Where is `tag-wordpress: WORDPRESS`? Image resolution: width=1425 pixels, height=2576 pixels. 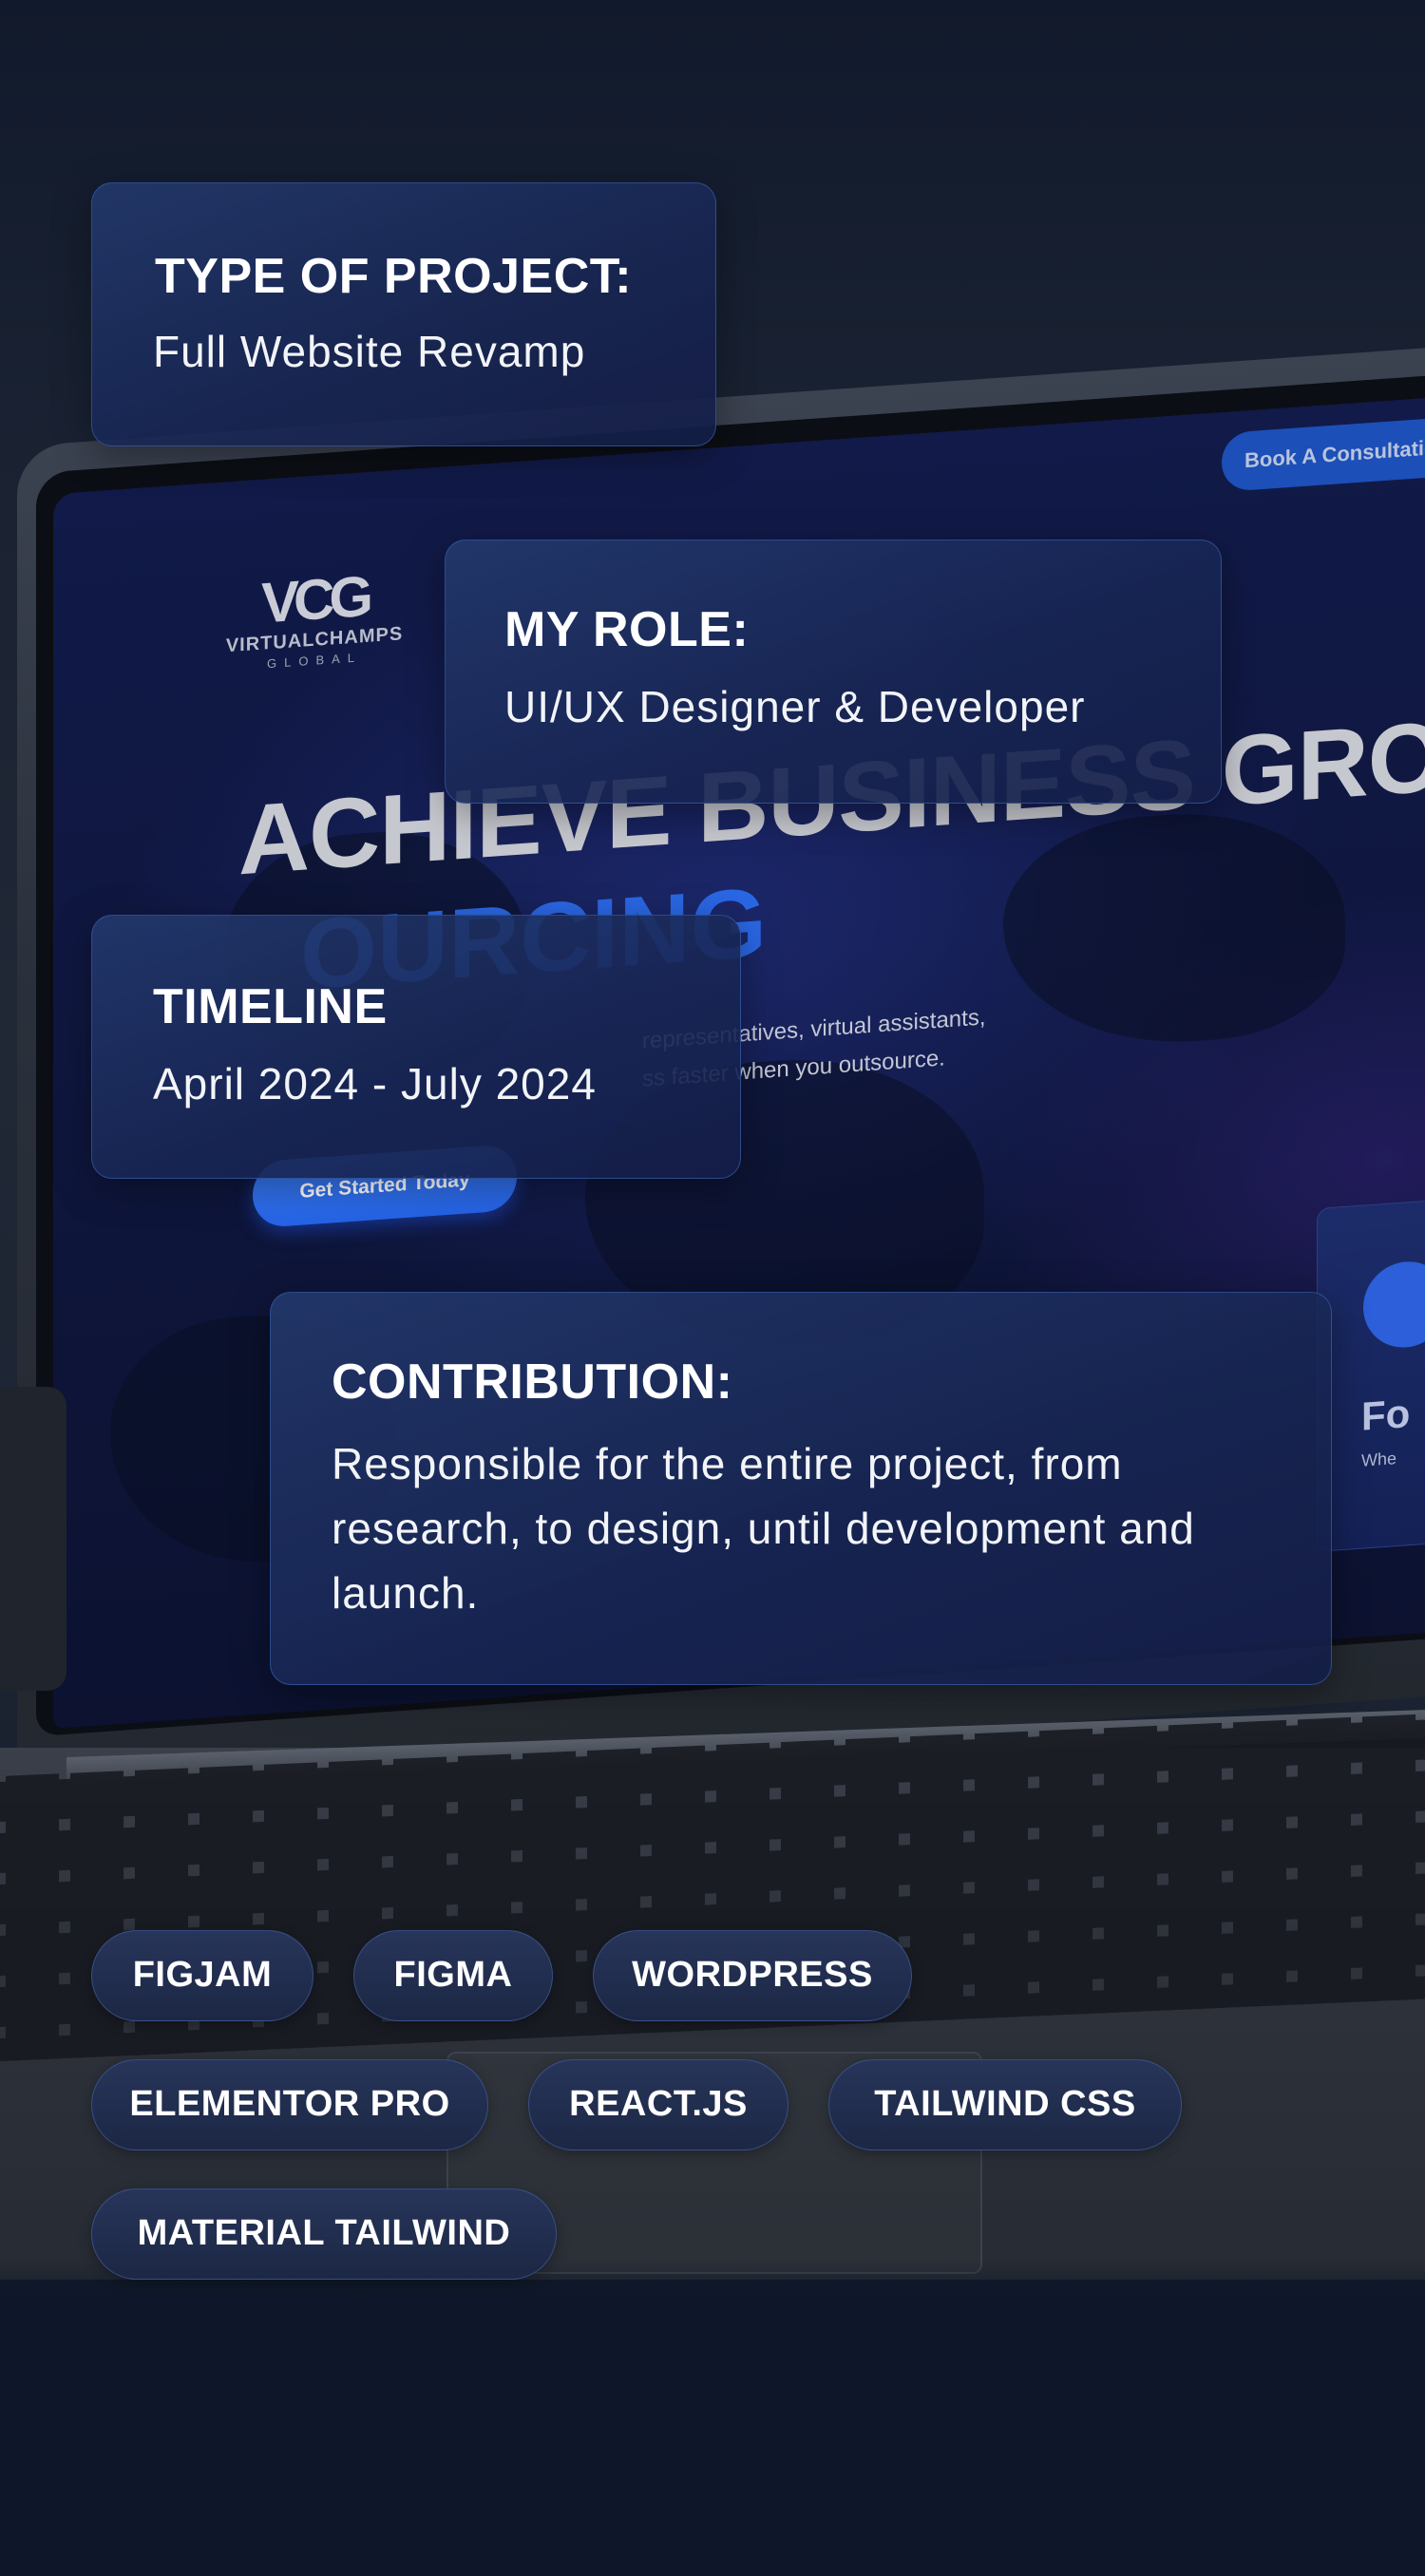
tag-wordpress: WORDPRESS is located at coordinates (752, 1975).